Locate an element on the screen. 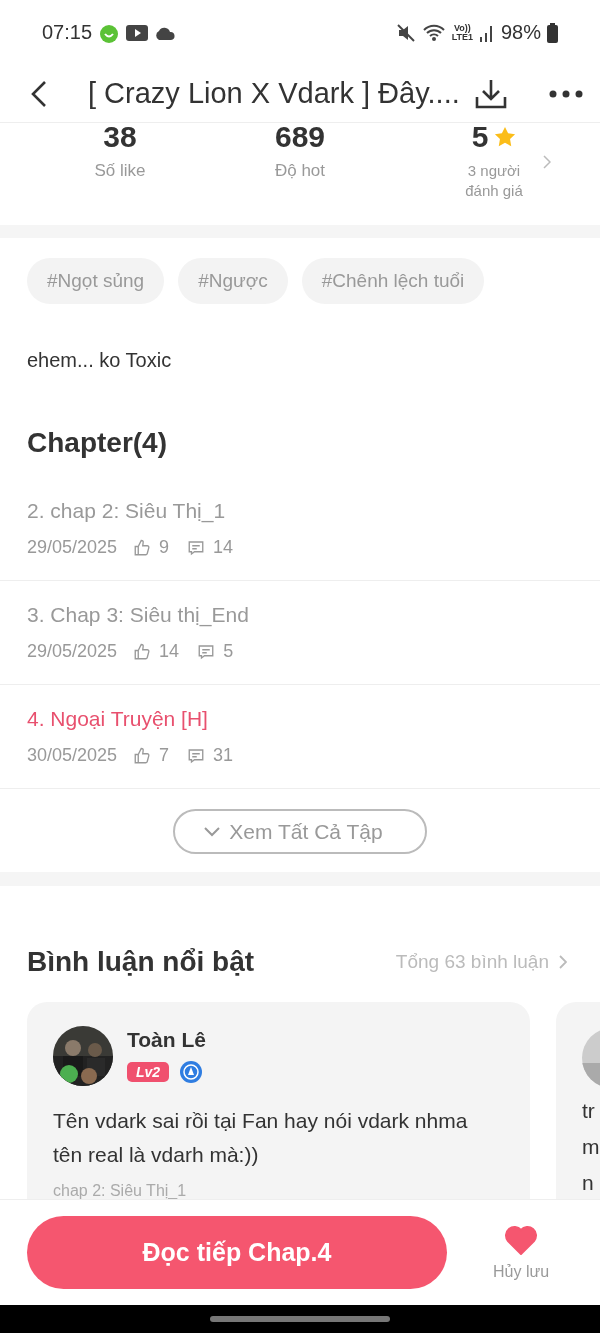 The width and height of the screenshot is (600, 1333). medal-icon is located at coordinates (191, 1072).